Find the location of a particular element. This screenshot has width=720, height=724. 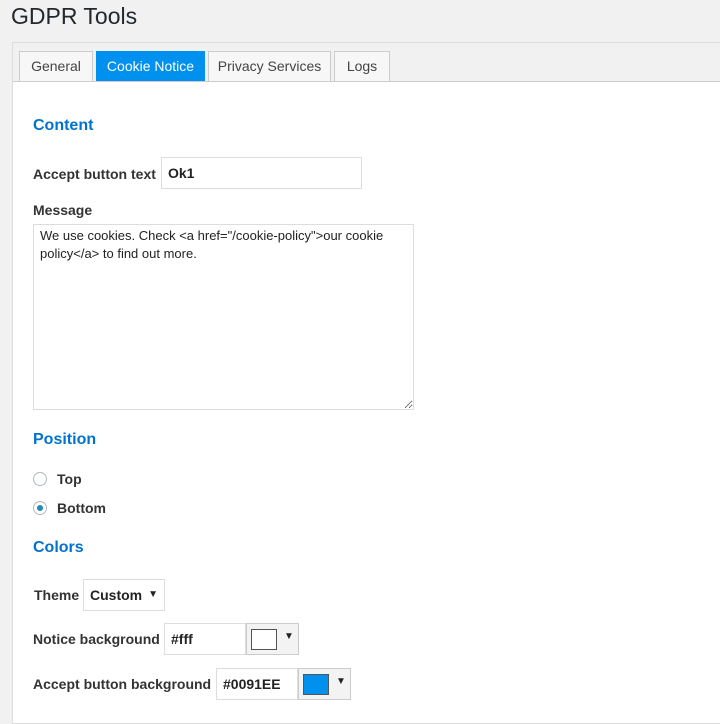

colors-heading: Colors is located at coordinates (58, 547).